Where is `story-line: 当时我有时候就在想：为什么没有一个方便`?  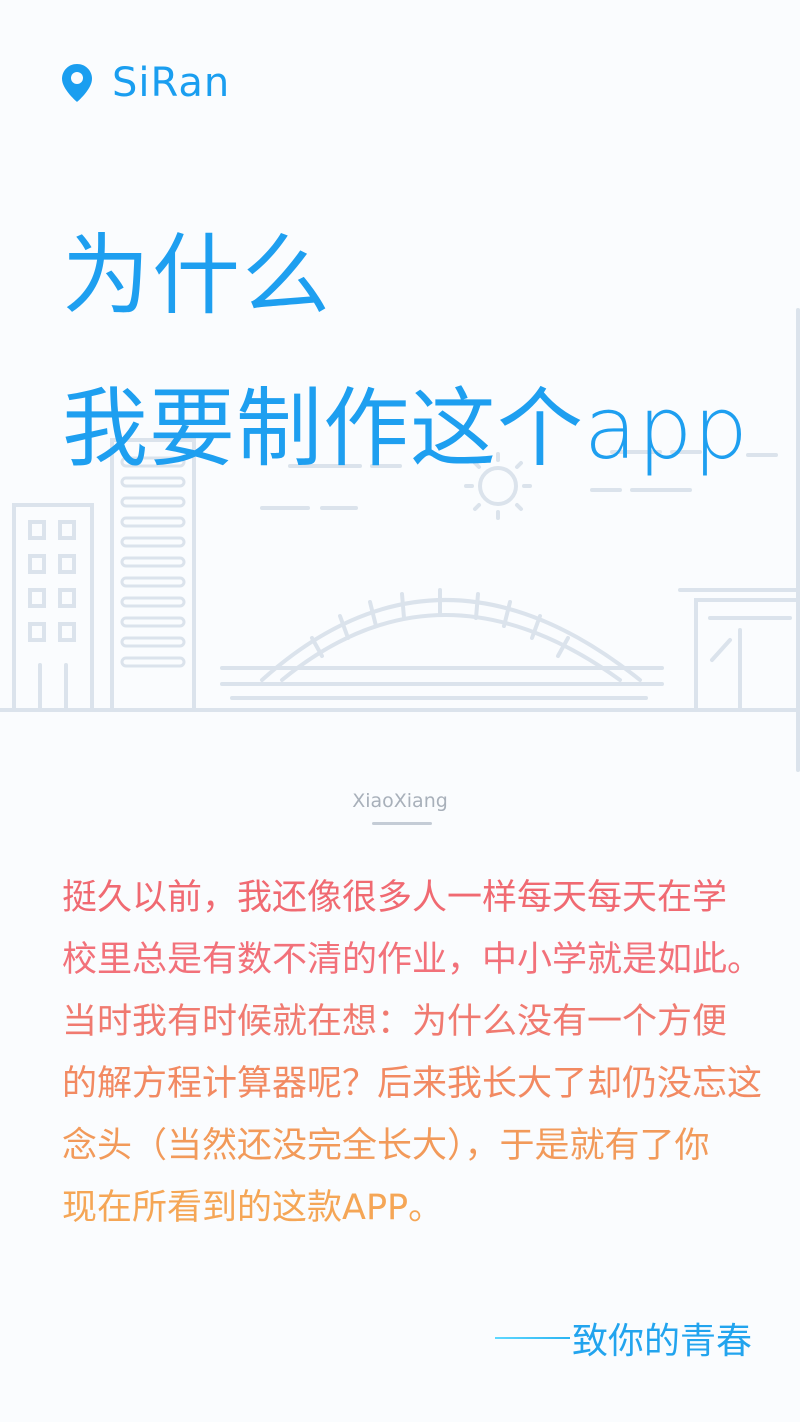 story-line: 当时我有时候就在想：为什么没有一个方便 is located at coordinates (395, 1022).